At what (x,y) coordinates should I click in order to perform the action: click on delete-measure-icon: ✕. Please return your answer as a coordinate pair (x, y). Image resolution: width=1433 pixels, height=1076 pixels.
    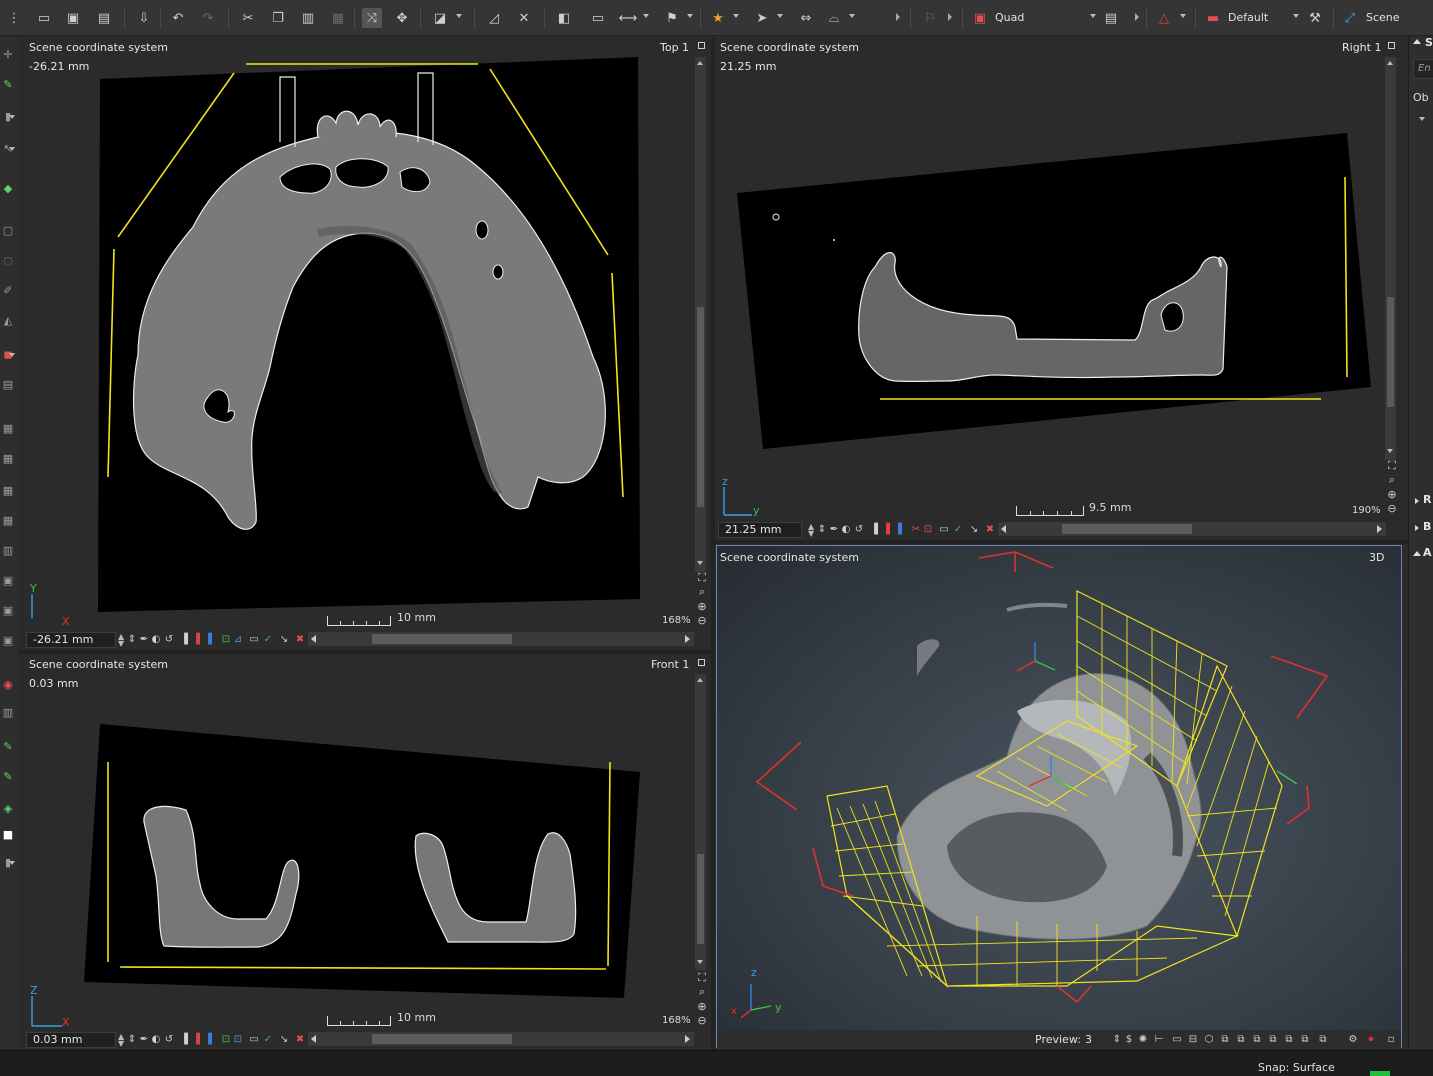
    Looking at the image, I should click on (524, 18).